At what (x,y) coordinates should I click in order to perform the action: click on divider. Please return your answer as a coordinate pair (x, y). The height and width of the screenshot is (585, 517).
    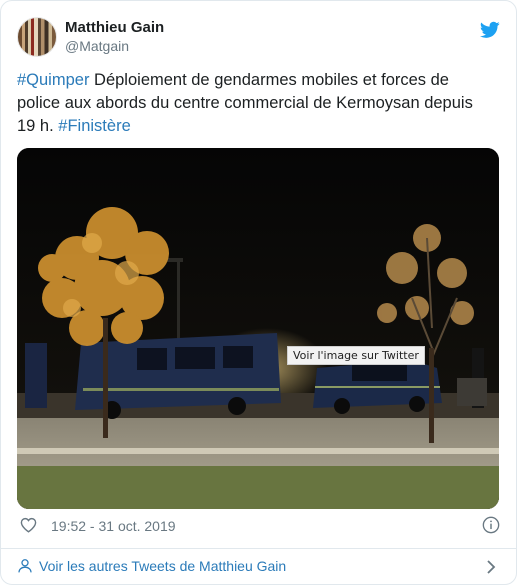
    Looking at the image, I should click on (258, 548).